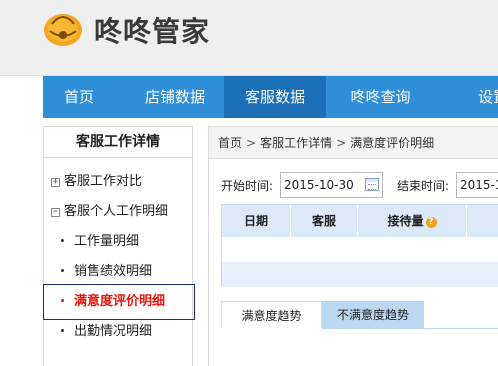 The height and width of the screenshot is (366, 498). What do you see at coordinates (118, 142) in the screenshot?
I see `sidebar-title: 客服工作详情` at bounding box center [118, 142].